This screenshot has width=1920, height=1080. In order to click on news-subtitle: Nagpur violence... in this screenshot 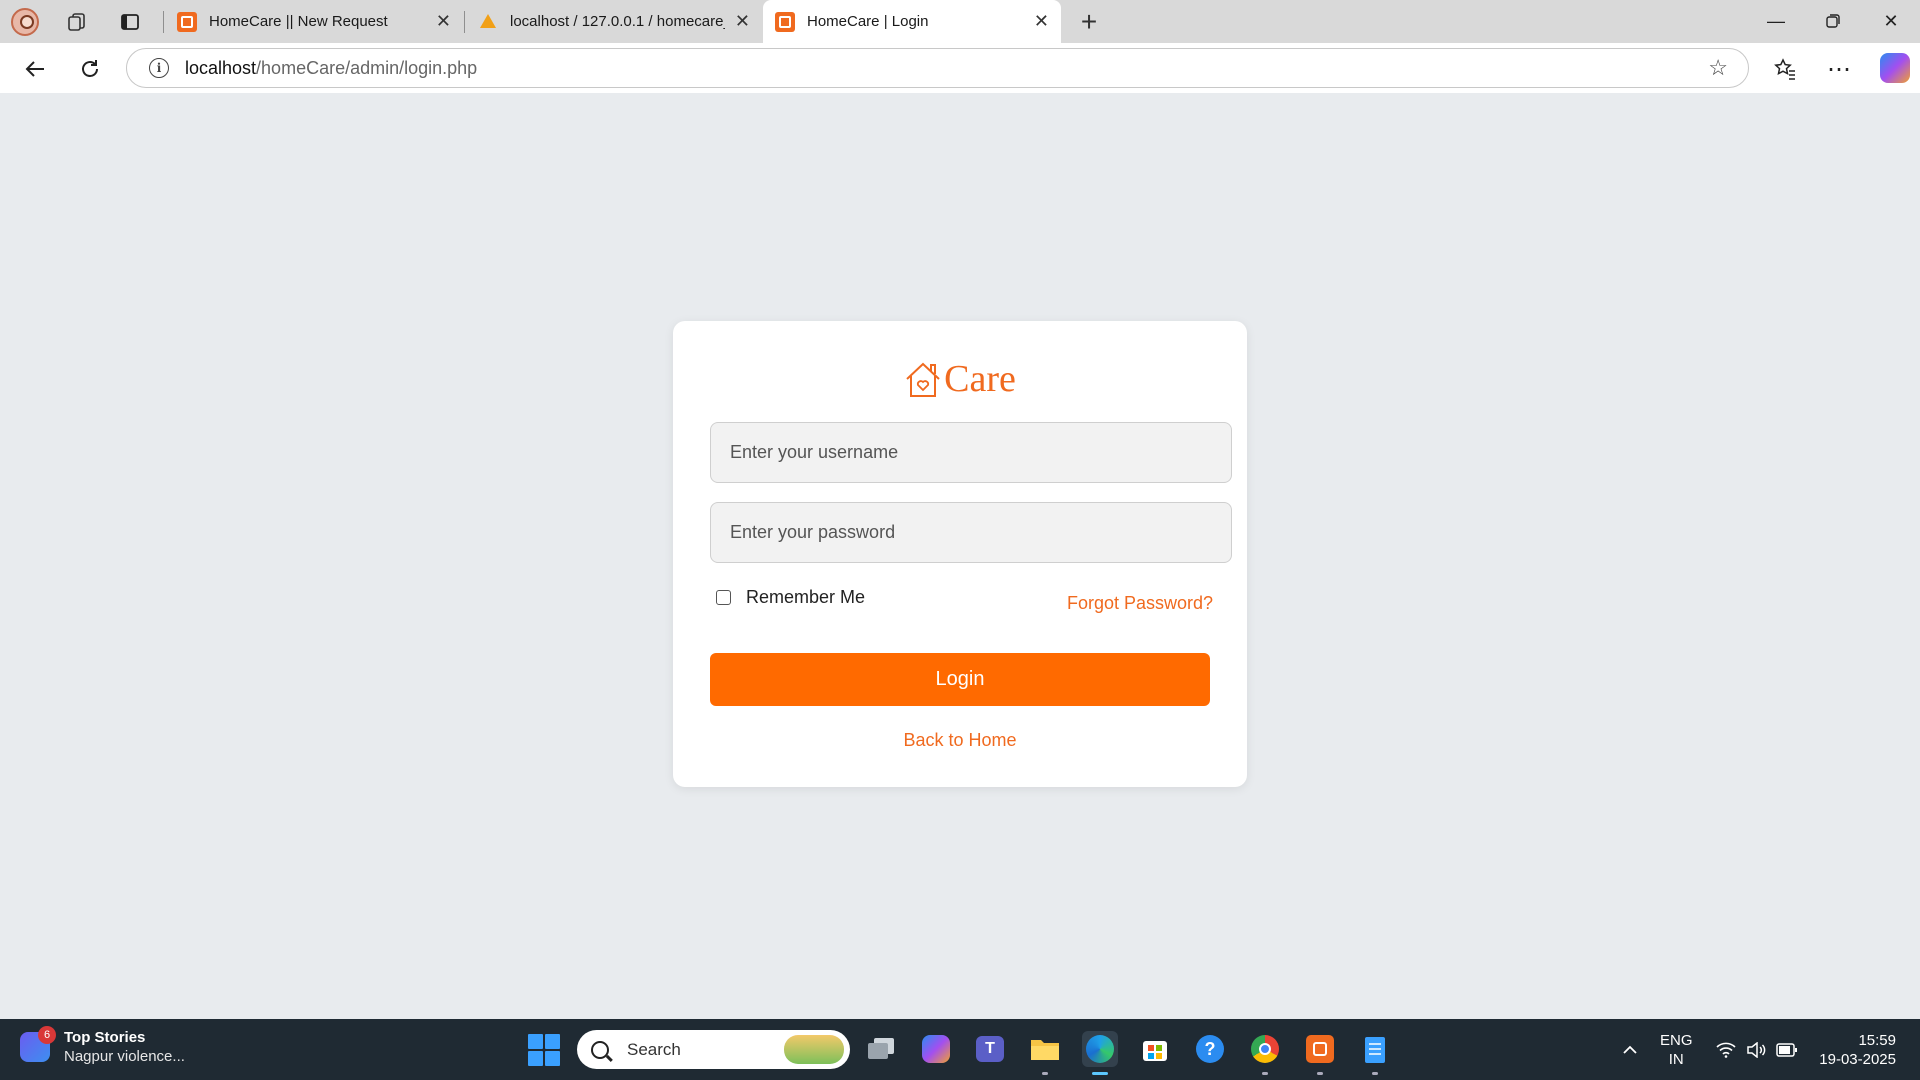, I will do `click(124, 1056)`.